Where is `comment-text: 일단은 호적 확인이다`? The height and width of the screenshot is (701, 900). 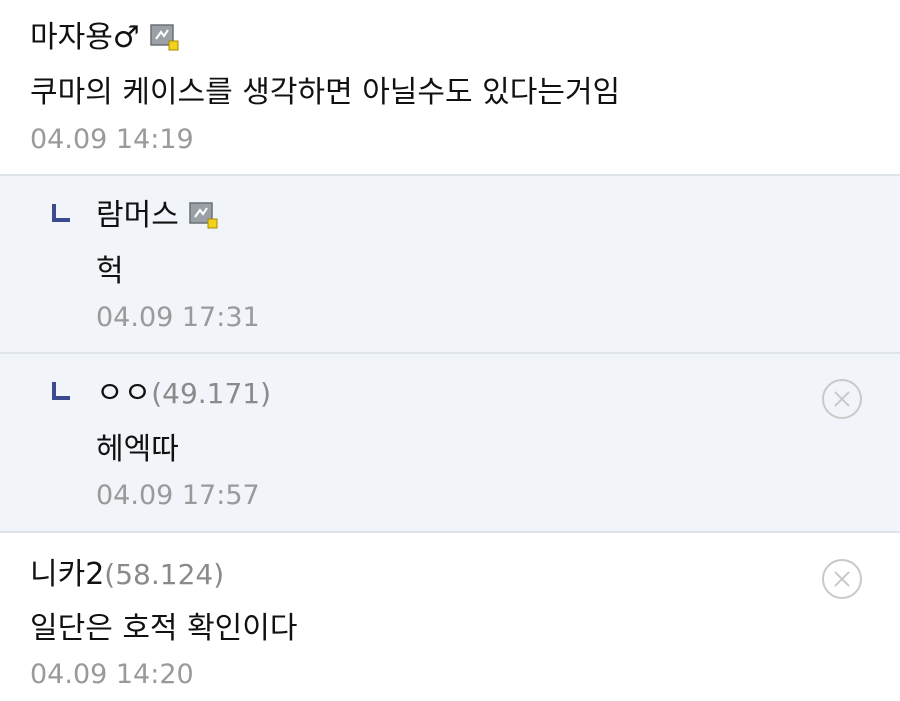
comment-text: 일단은 호적 확인이다 is located at coordinates (164, 628).